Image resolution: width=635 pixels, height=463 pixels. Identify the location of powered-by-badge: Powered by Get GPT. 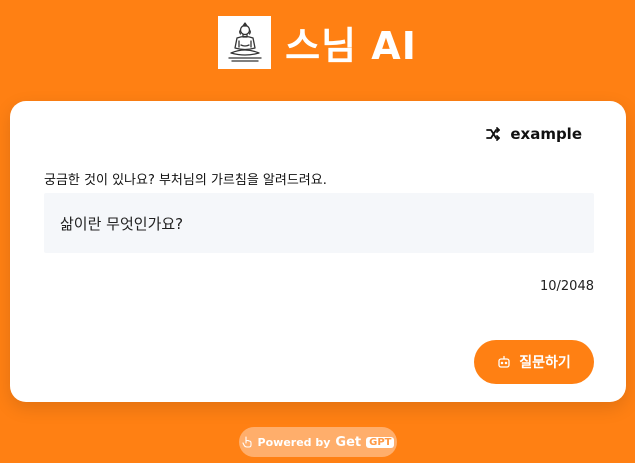
(318, 442).